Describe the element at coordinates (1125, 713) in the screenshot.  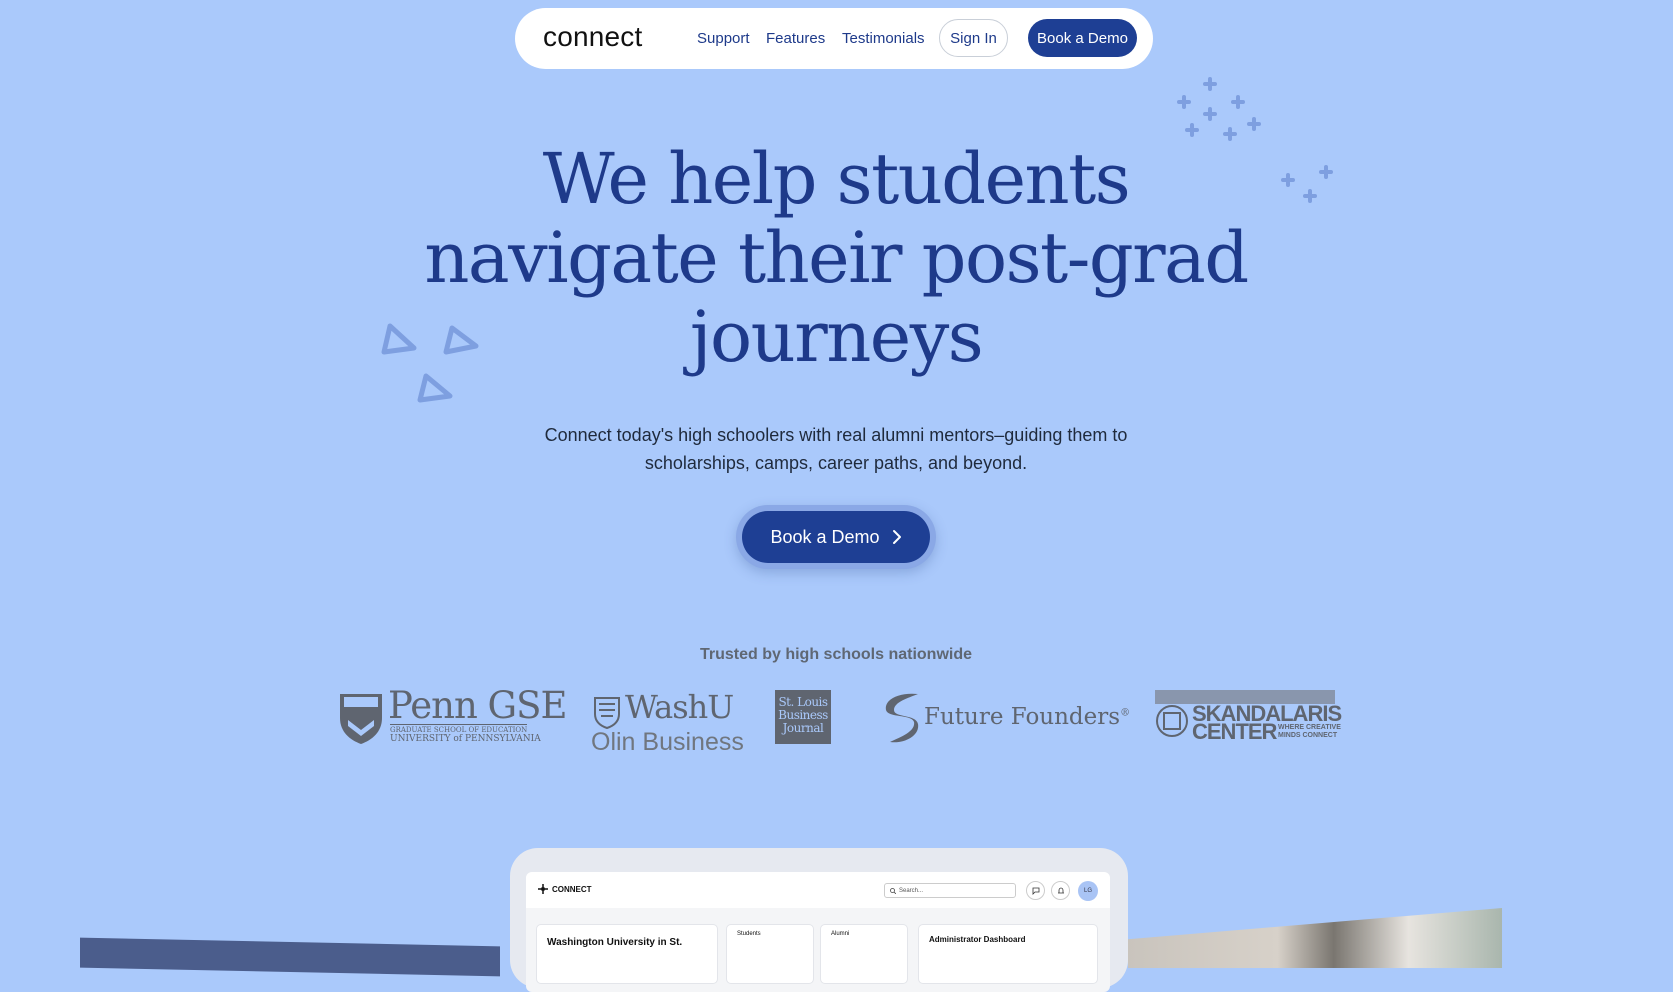
I see `registered-mark: ®` at that location.